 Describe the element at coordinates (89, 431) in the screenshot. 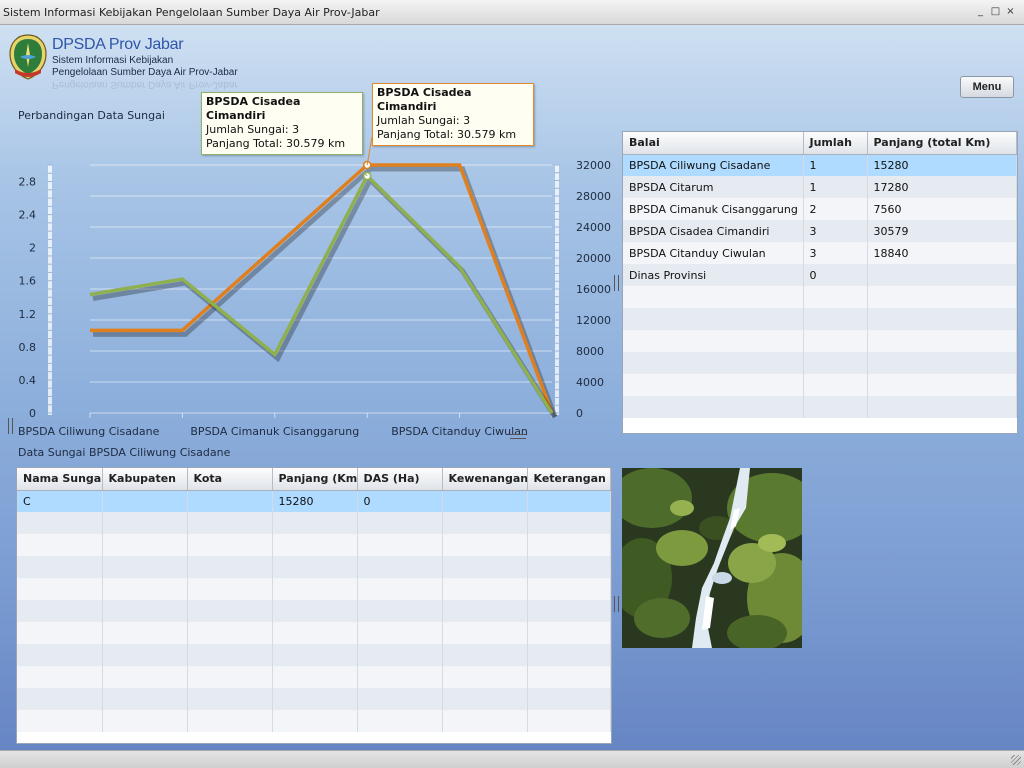

I see `x-axis-category-label: BPSDA Ciliwung Cisadane` at that location.